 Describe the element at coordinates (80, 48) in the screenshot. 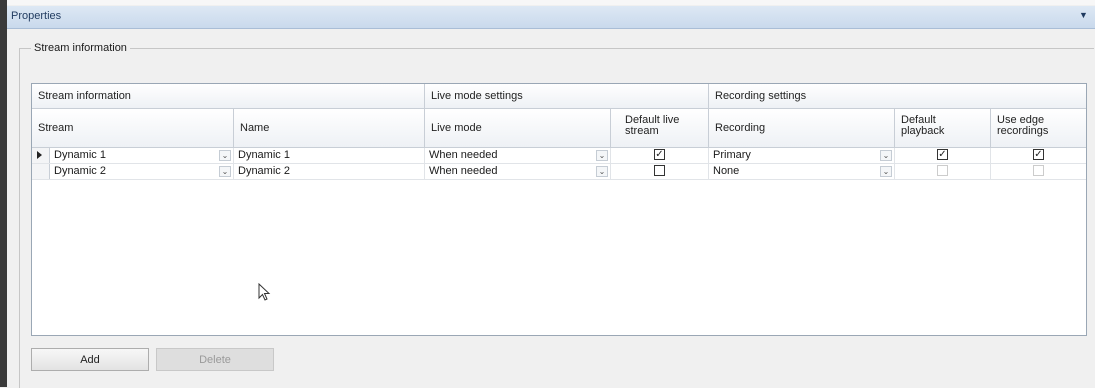

I see `group-legend: Stream information` at that location.